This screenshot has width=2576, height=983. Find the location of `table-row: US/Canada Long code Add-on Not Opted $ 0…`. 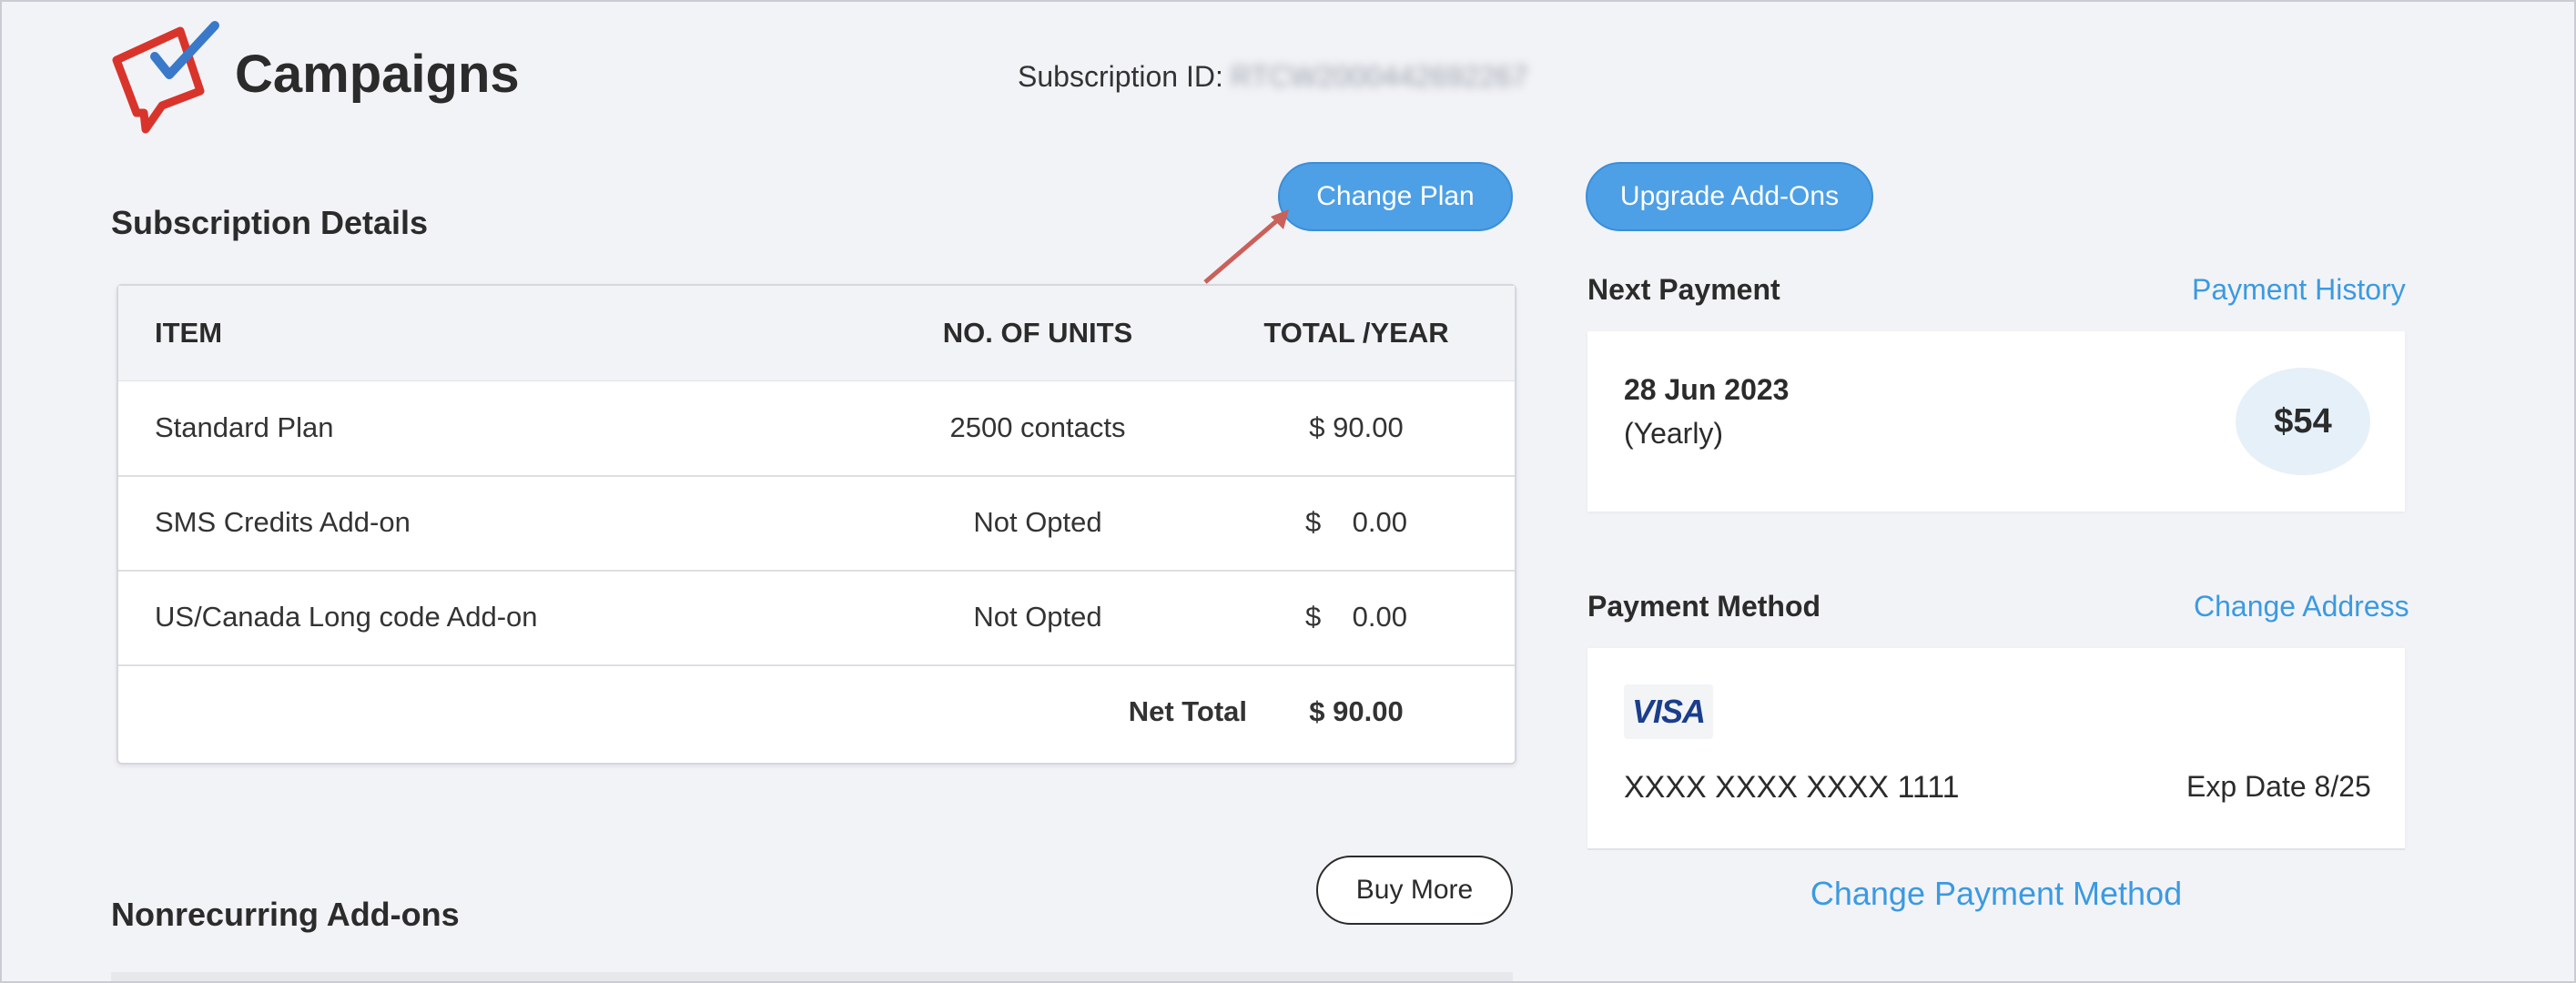

table-row: US/Canada Long code Add-on Not Opted $ 0… is located at coordinates (816, 618).